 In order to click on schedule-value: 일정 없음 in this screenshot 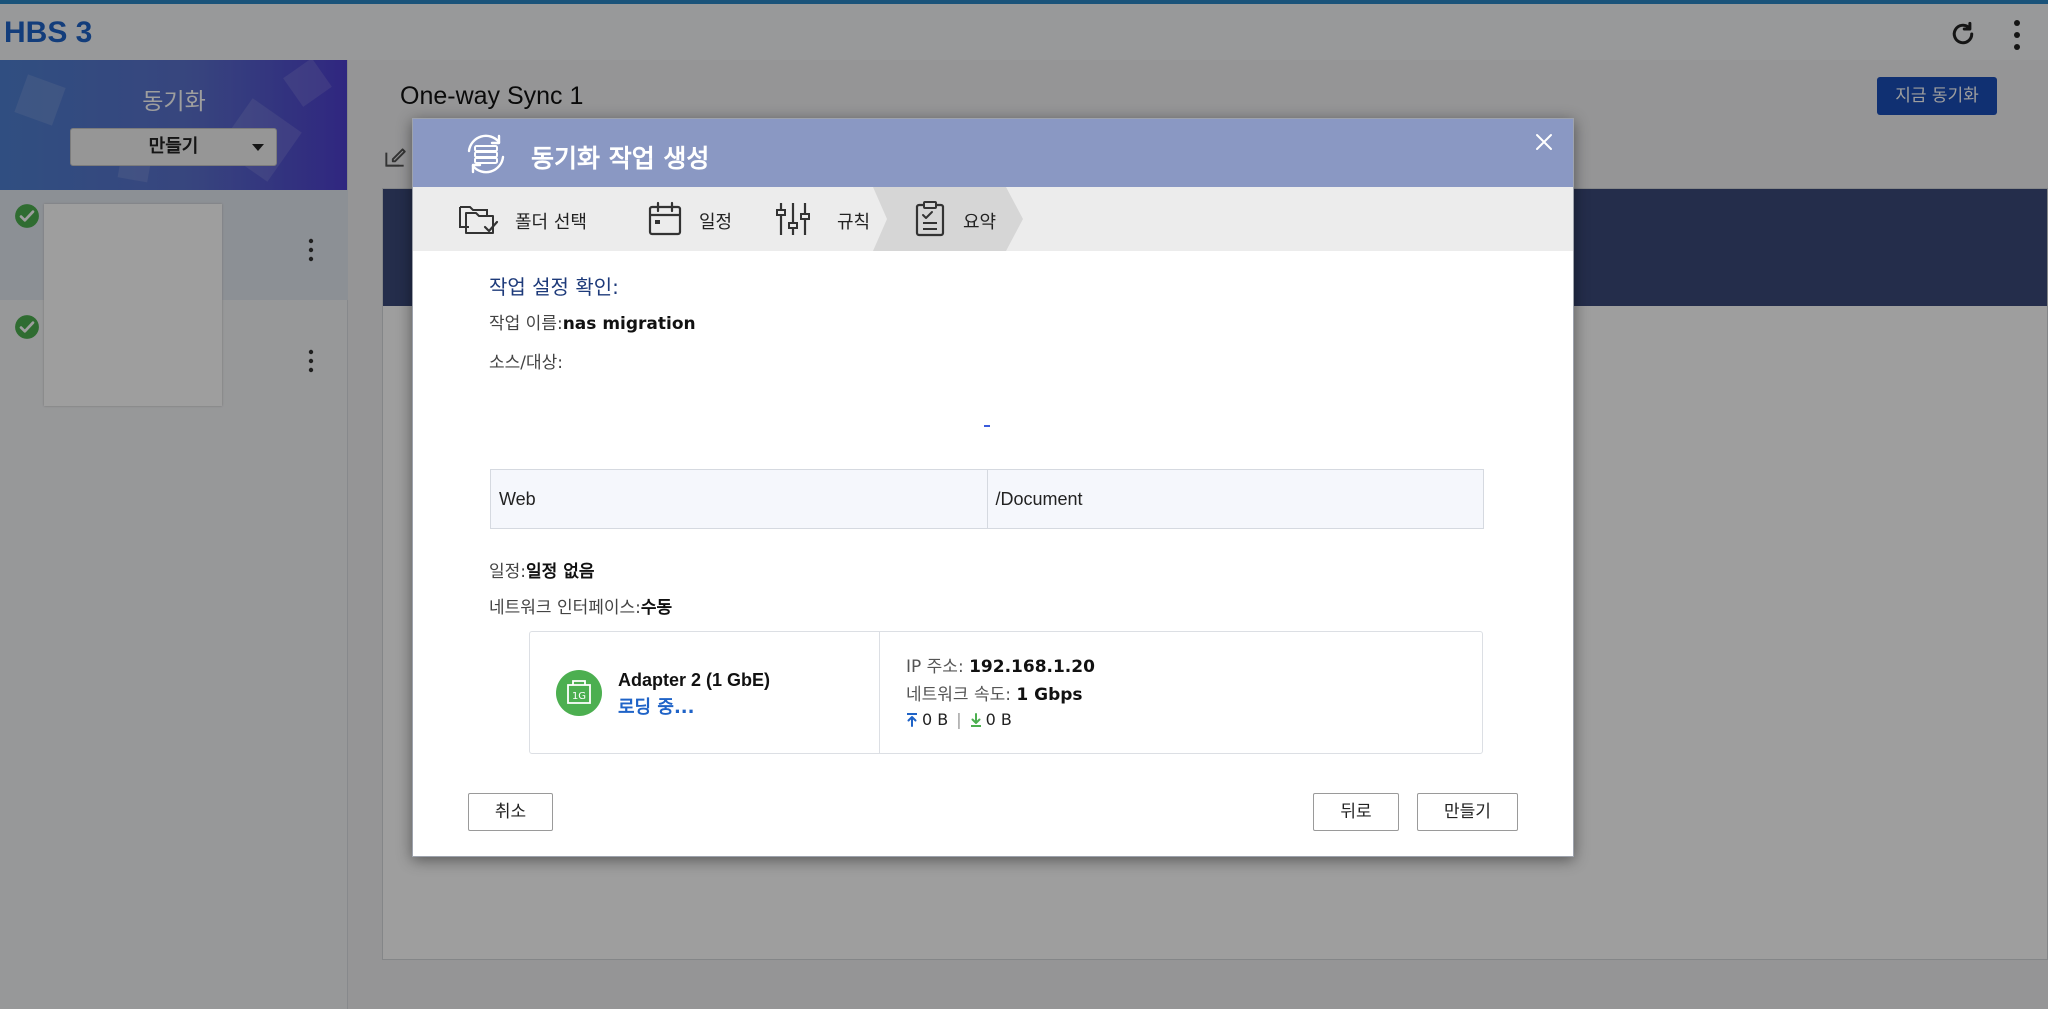, I will do `click(560, 572)`.